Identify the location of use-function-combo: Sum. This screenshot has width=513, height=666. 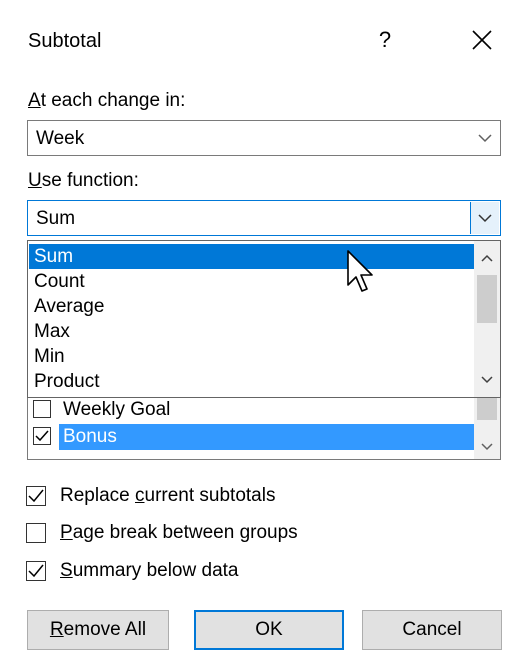
(264, 218).